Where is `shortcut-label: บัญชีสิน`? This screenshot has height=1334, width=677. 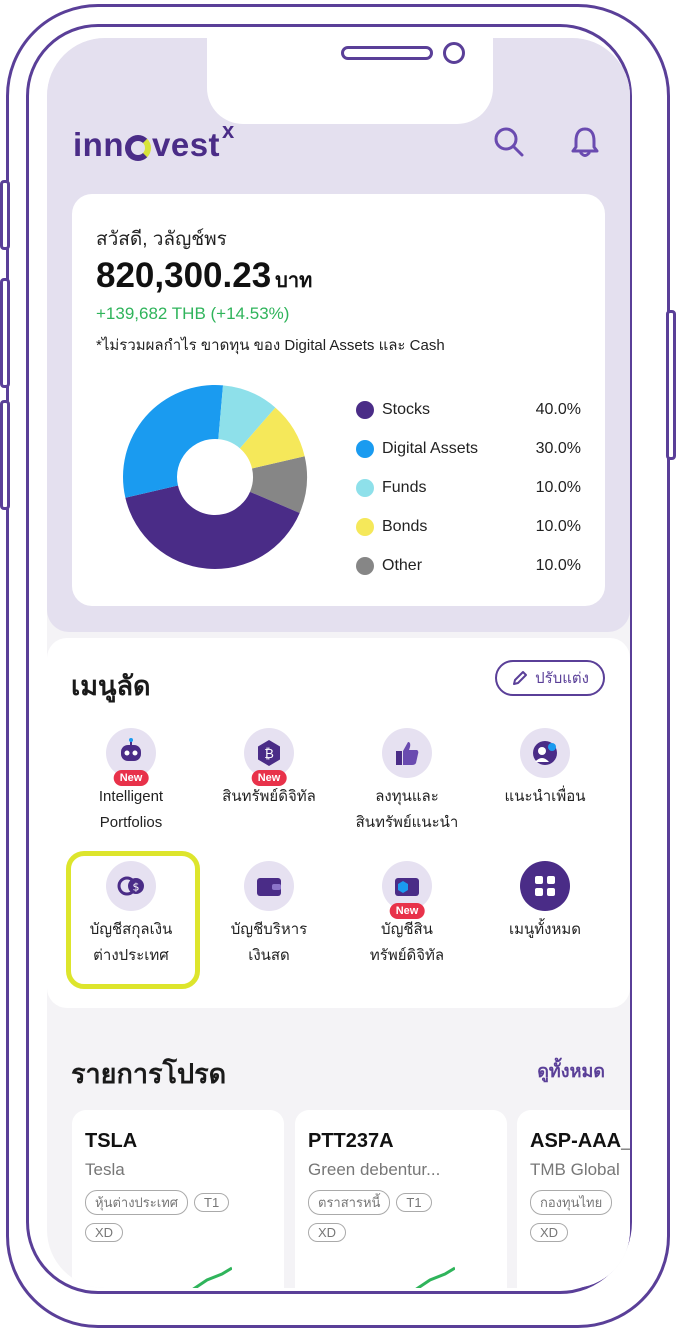
shortcut-label: บัญชีสิน is located at coordinates (407, 929).